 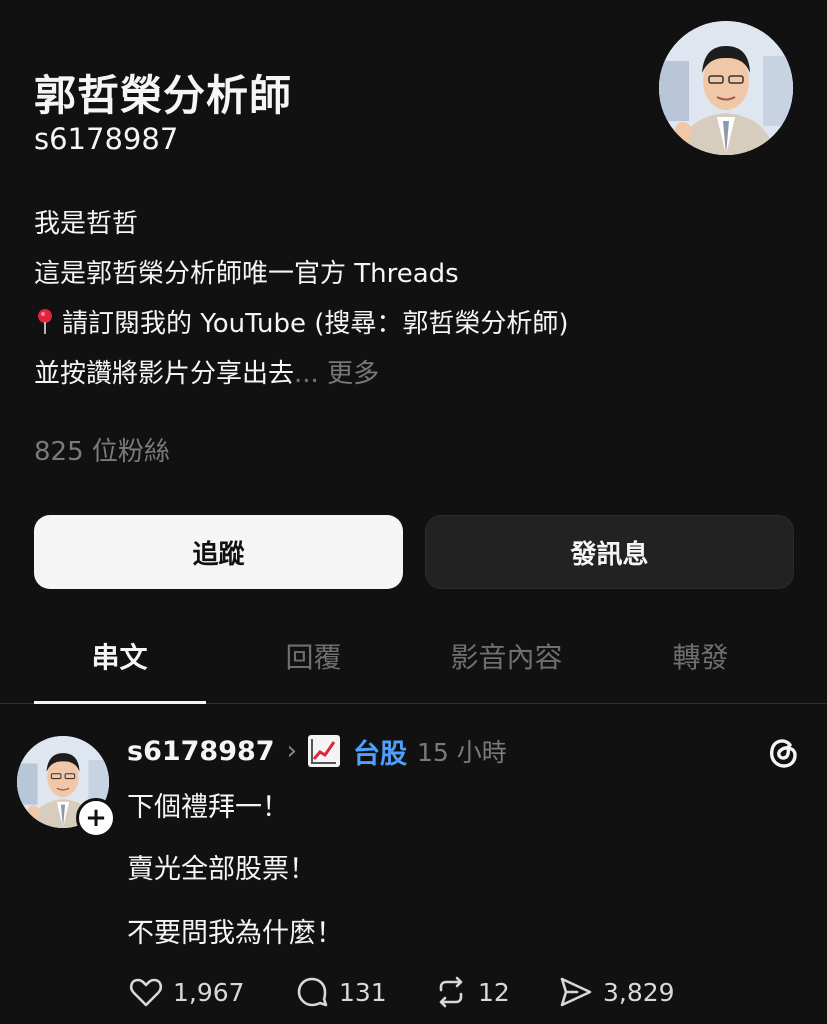 I want to click on followers-count: 825 位粉絲, so click(x=102, y=449).